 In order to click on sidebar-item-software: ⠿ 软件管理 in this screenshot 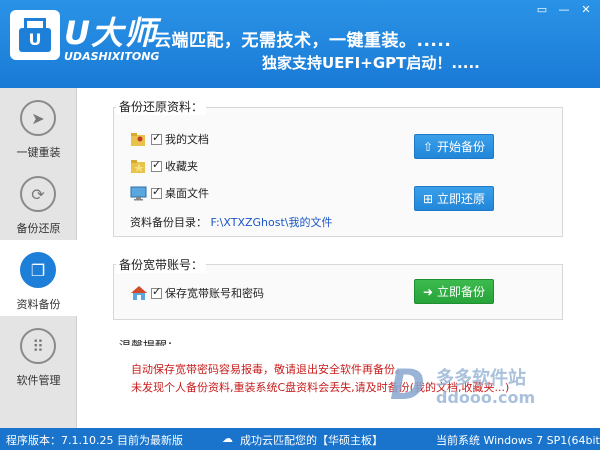, I will do `click(38, 354)`.